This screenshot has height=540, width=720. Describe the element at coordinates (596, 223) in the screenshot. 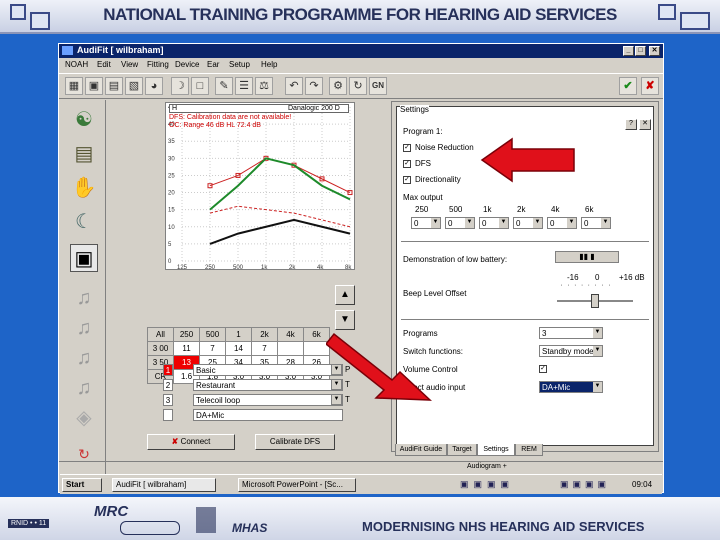

I see `max-output-6k: 0 ▼` at that location.